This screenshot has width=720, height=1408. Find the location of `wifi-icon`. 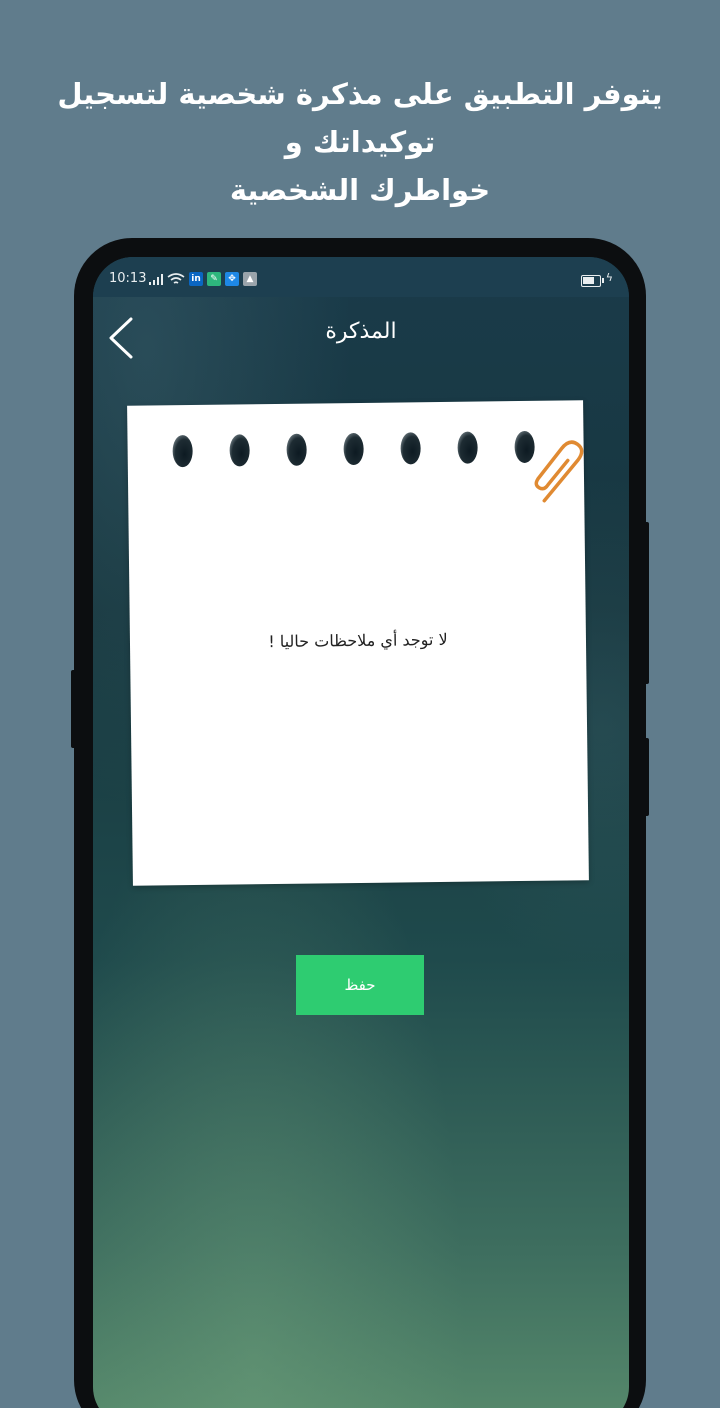

wifi-icon is located at coordinates (176, 278).